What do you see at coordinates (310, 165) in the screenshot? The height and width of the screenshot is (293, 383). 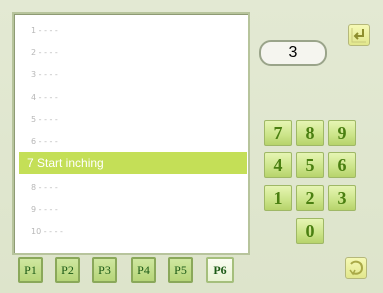 I see `key-5: 5` at bounding box center [310, 165].